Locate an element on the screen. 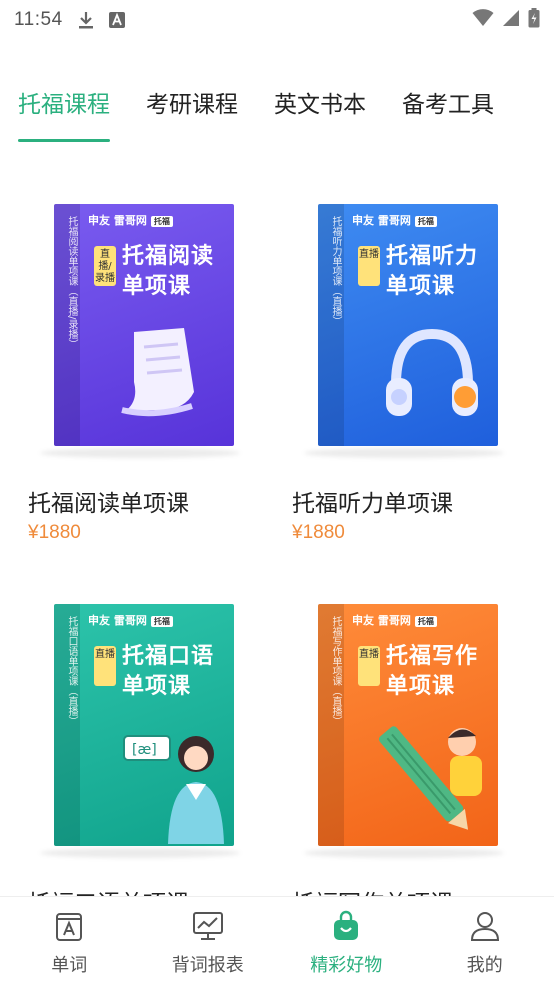  tab-english-books: 英文书本 is located at coordinates (320, 105).